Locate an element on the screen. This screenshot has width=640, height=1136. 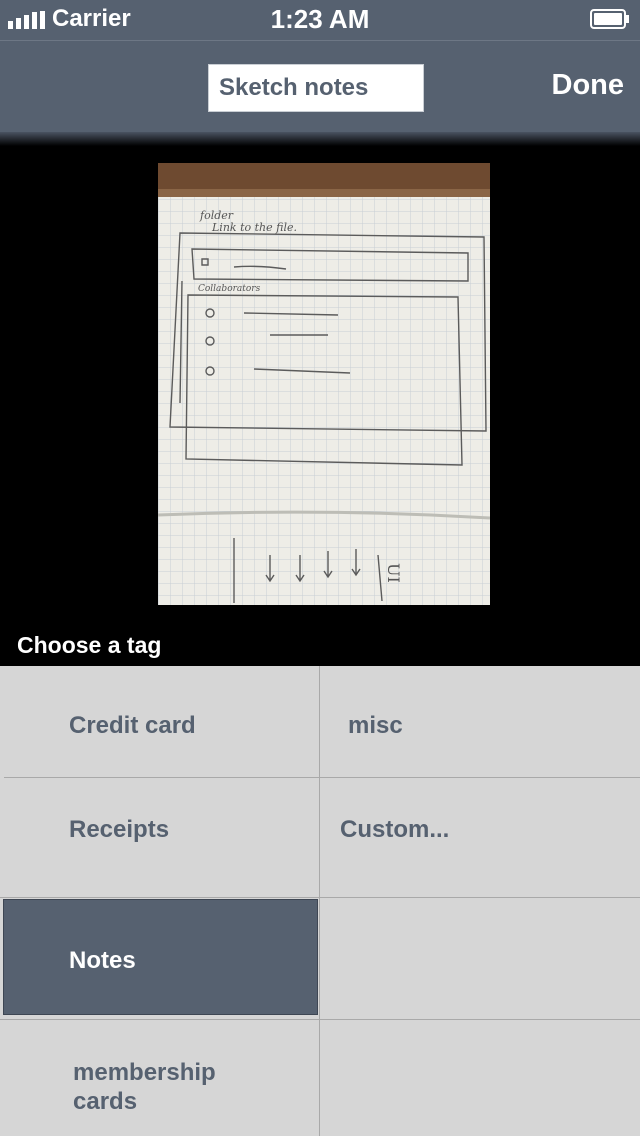
battery-icon is located at coordinates (609, 19).